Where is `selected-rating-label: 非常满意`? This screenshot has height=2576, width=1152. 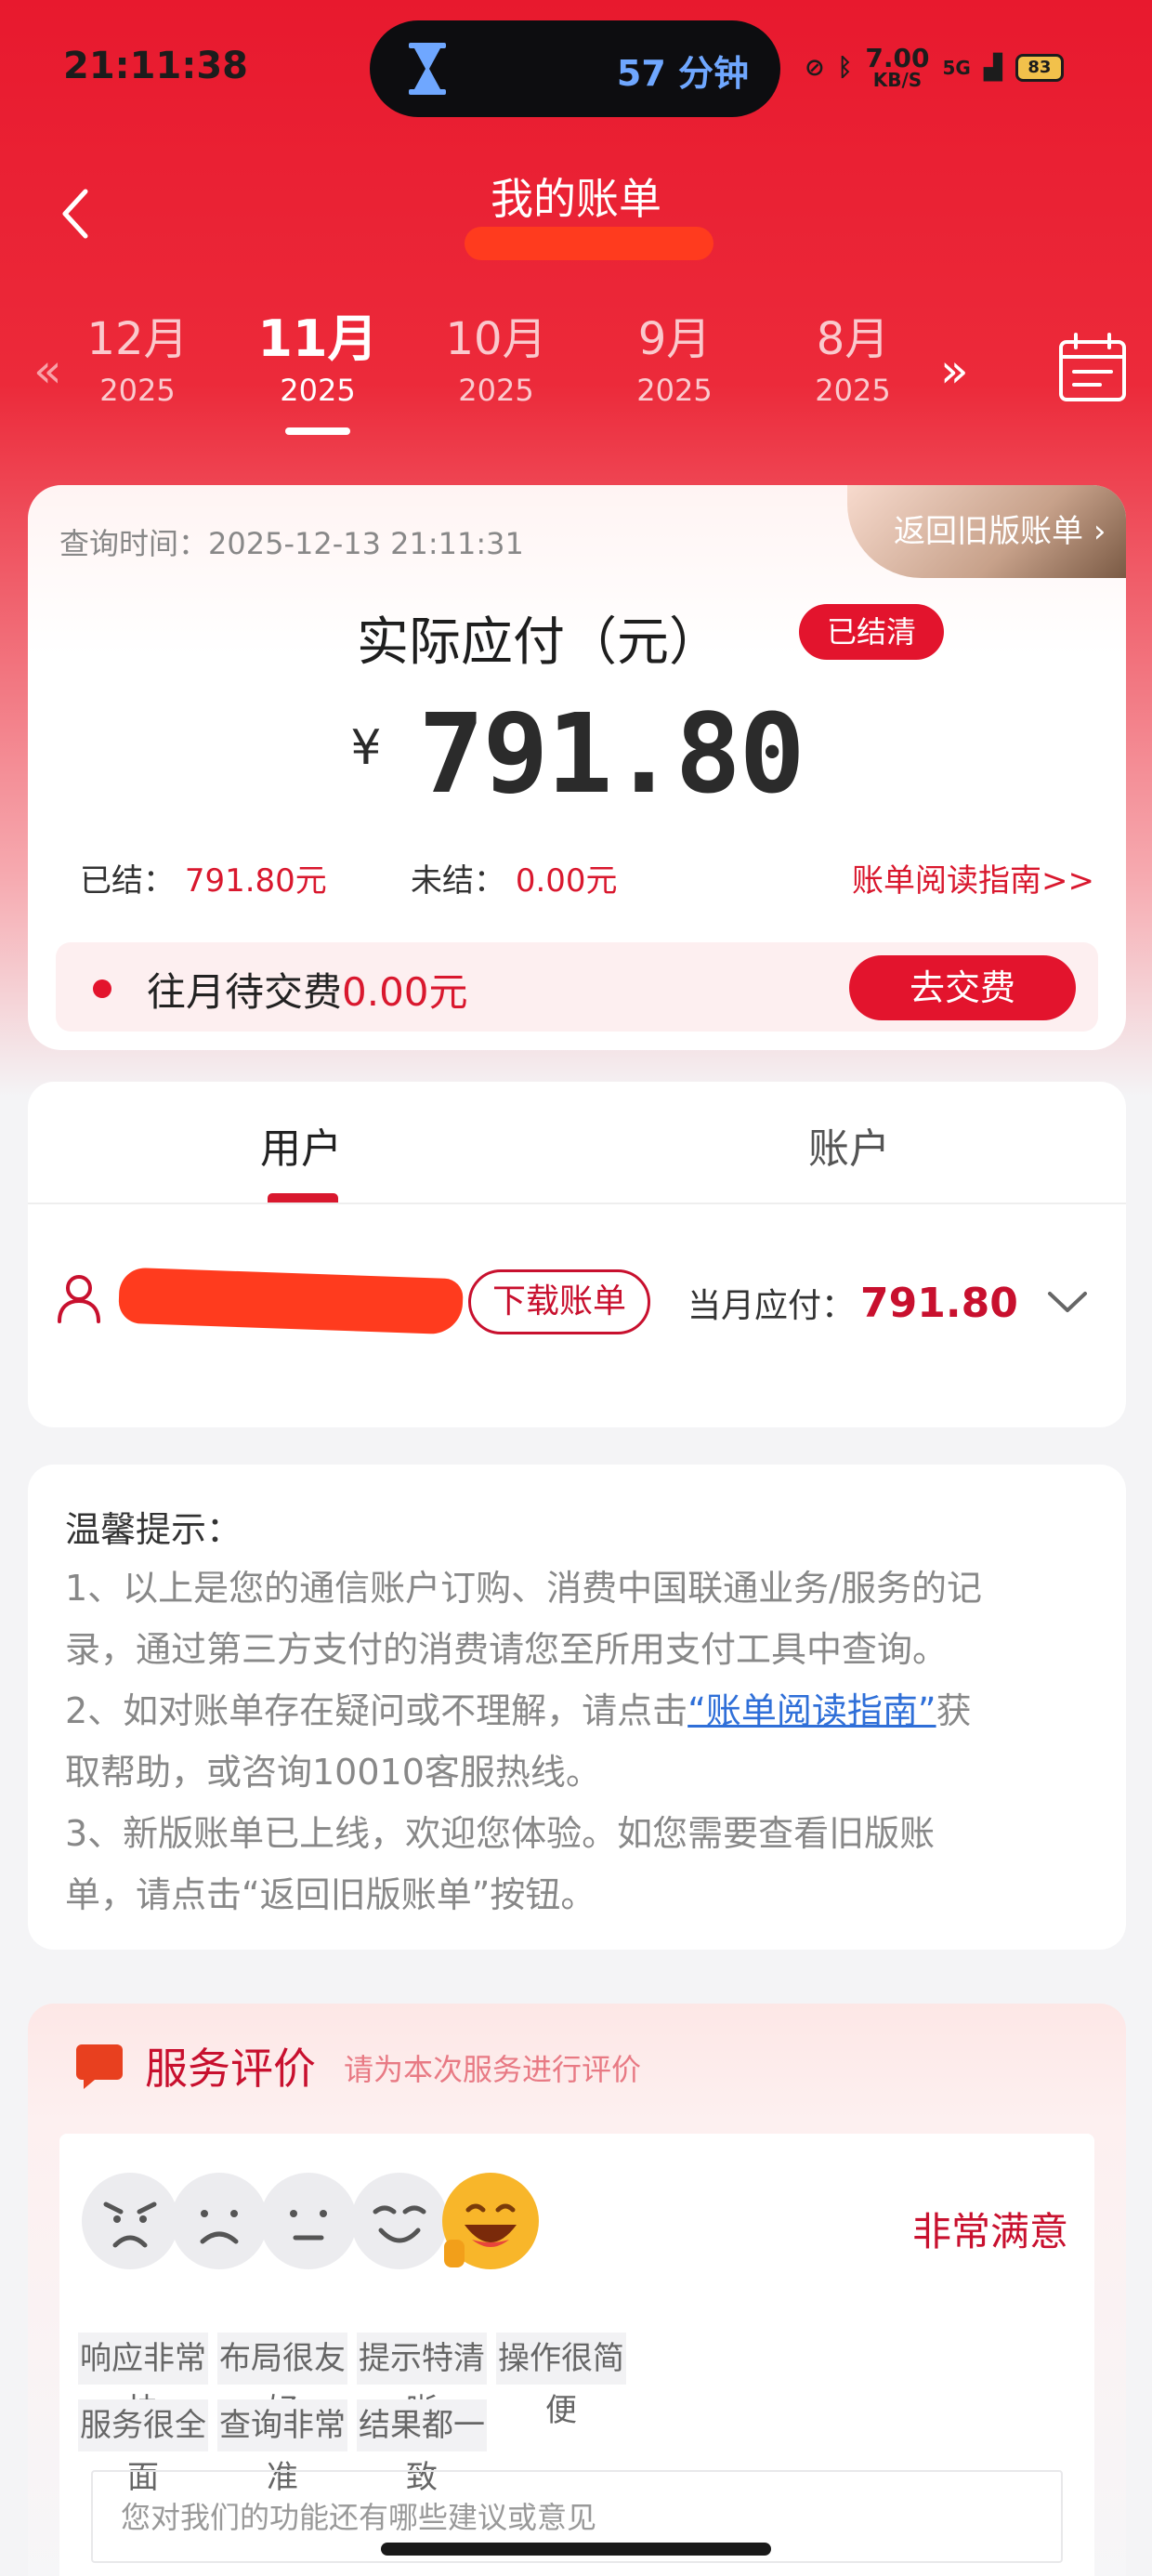
selected-rating-label: 非常满意 is located at coordinates (990, 2231).